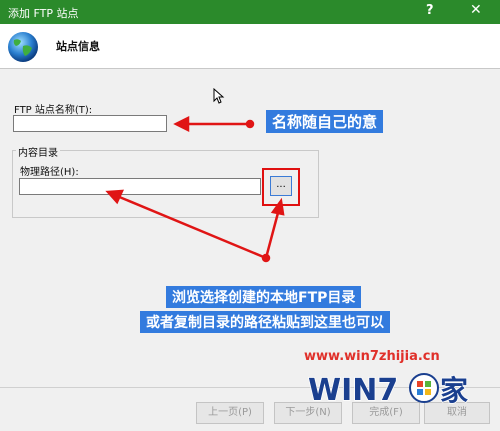 Image resolution: width=500 pixels, height=431 pixels. I want to click on win7-logo: WIN7 家, so click(388, 390).